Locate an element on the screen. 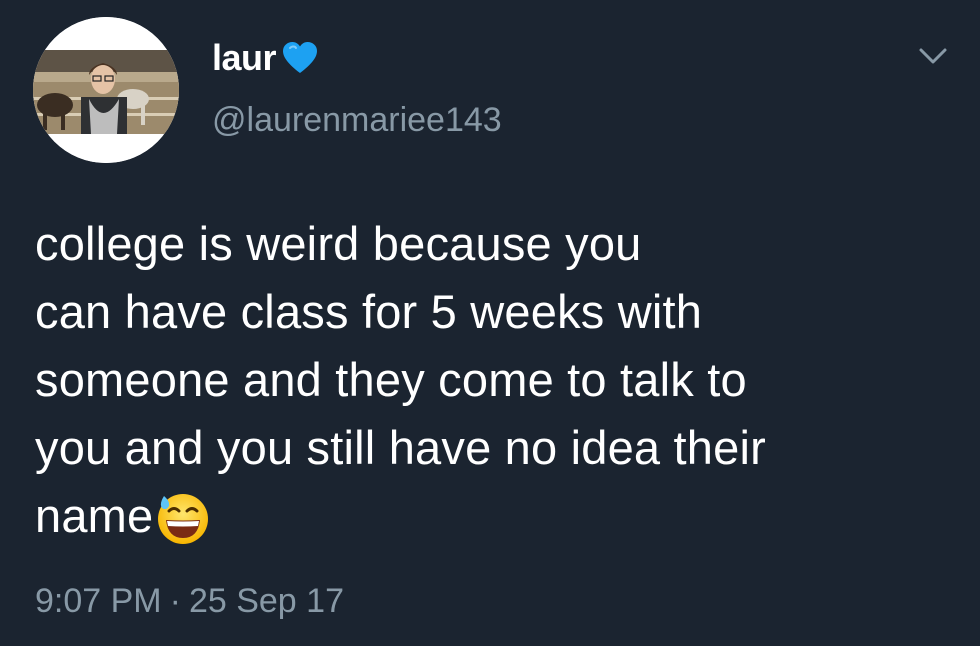  tweet-text-line: college is weird because you is located at coordinates (338, 243).